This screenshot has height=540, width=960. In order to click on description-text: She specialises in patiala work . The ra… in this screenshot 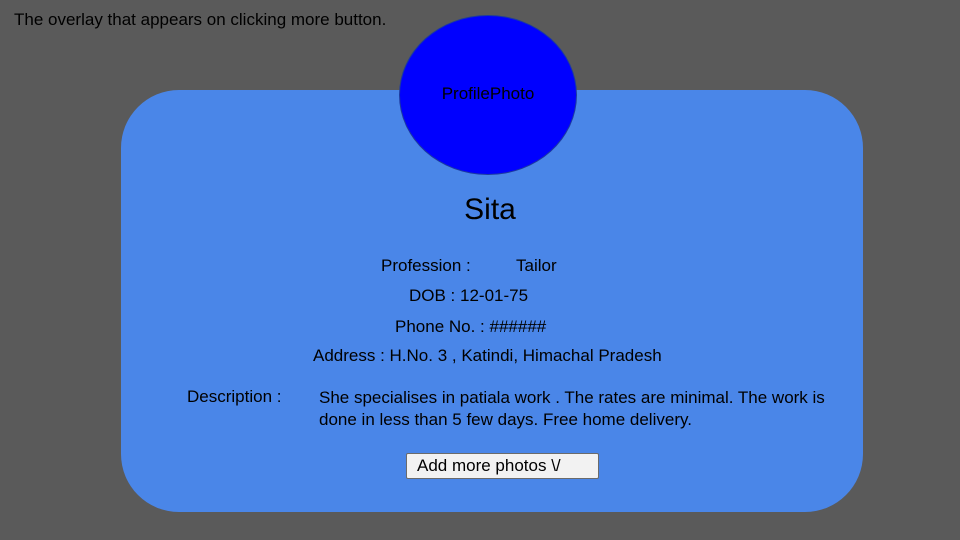, I will do `click(572, 408)`.